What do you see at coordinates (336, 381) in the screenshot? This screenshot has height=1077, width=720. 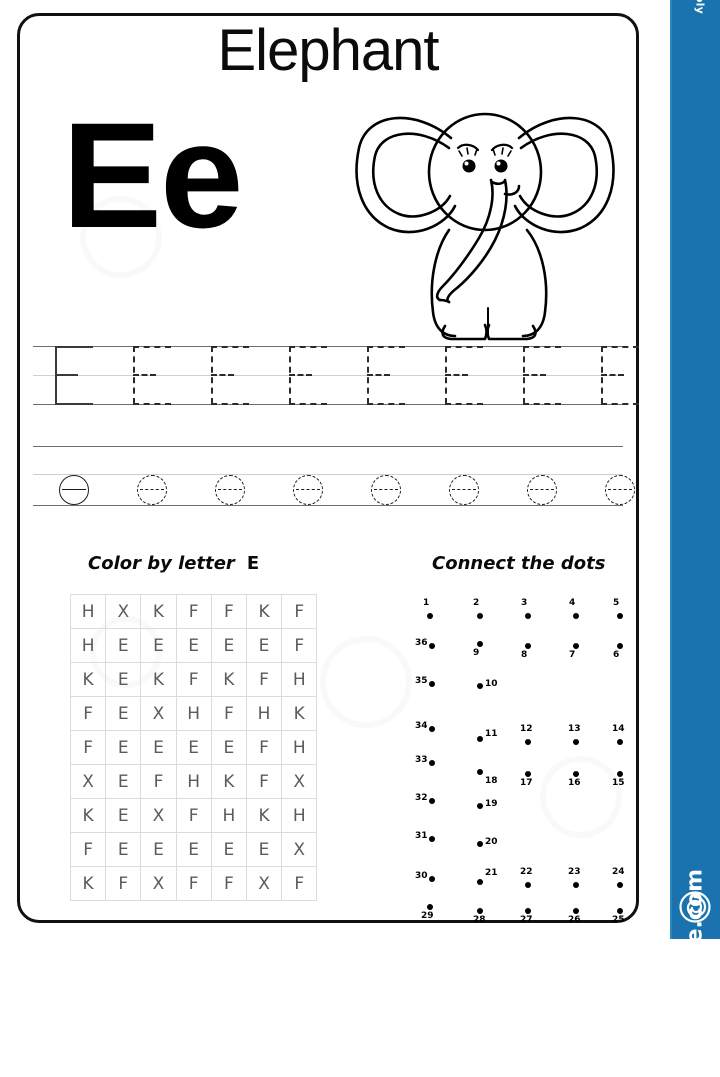 I see `uppercase-tracing-row` at bounding box center [336, 381].